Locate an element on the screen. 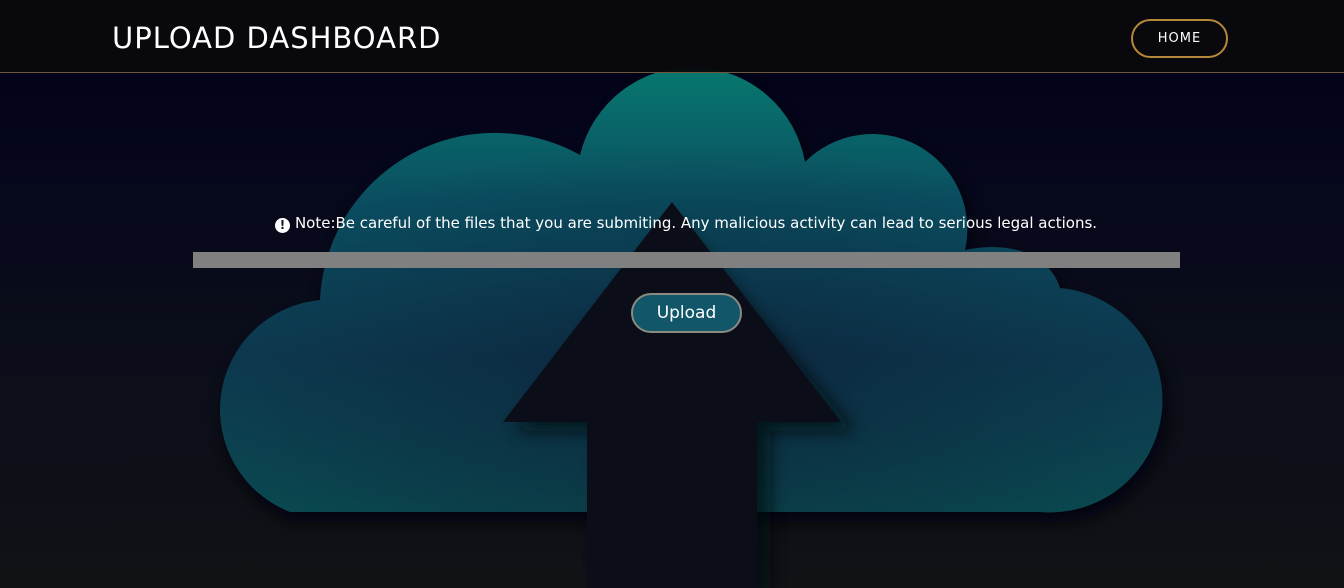 The image size is (1344, 588). home-button: HOME is located at coordinates (1179, 38).